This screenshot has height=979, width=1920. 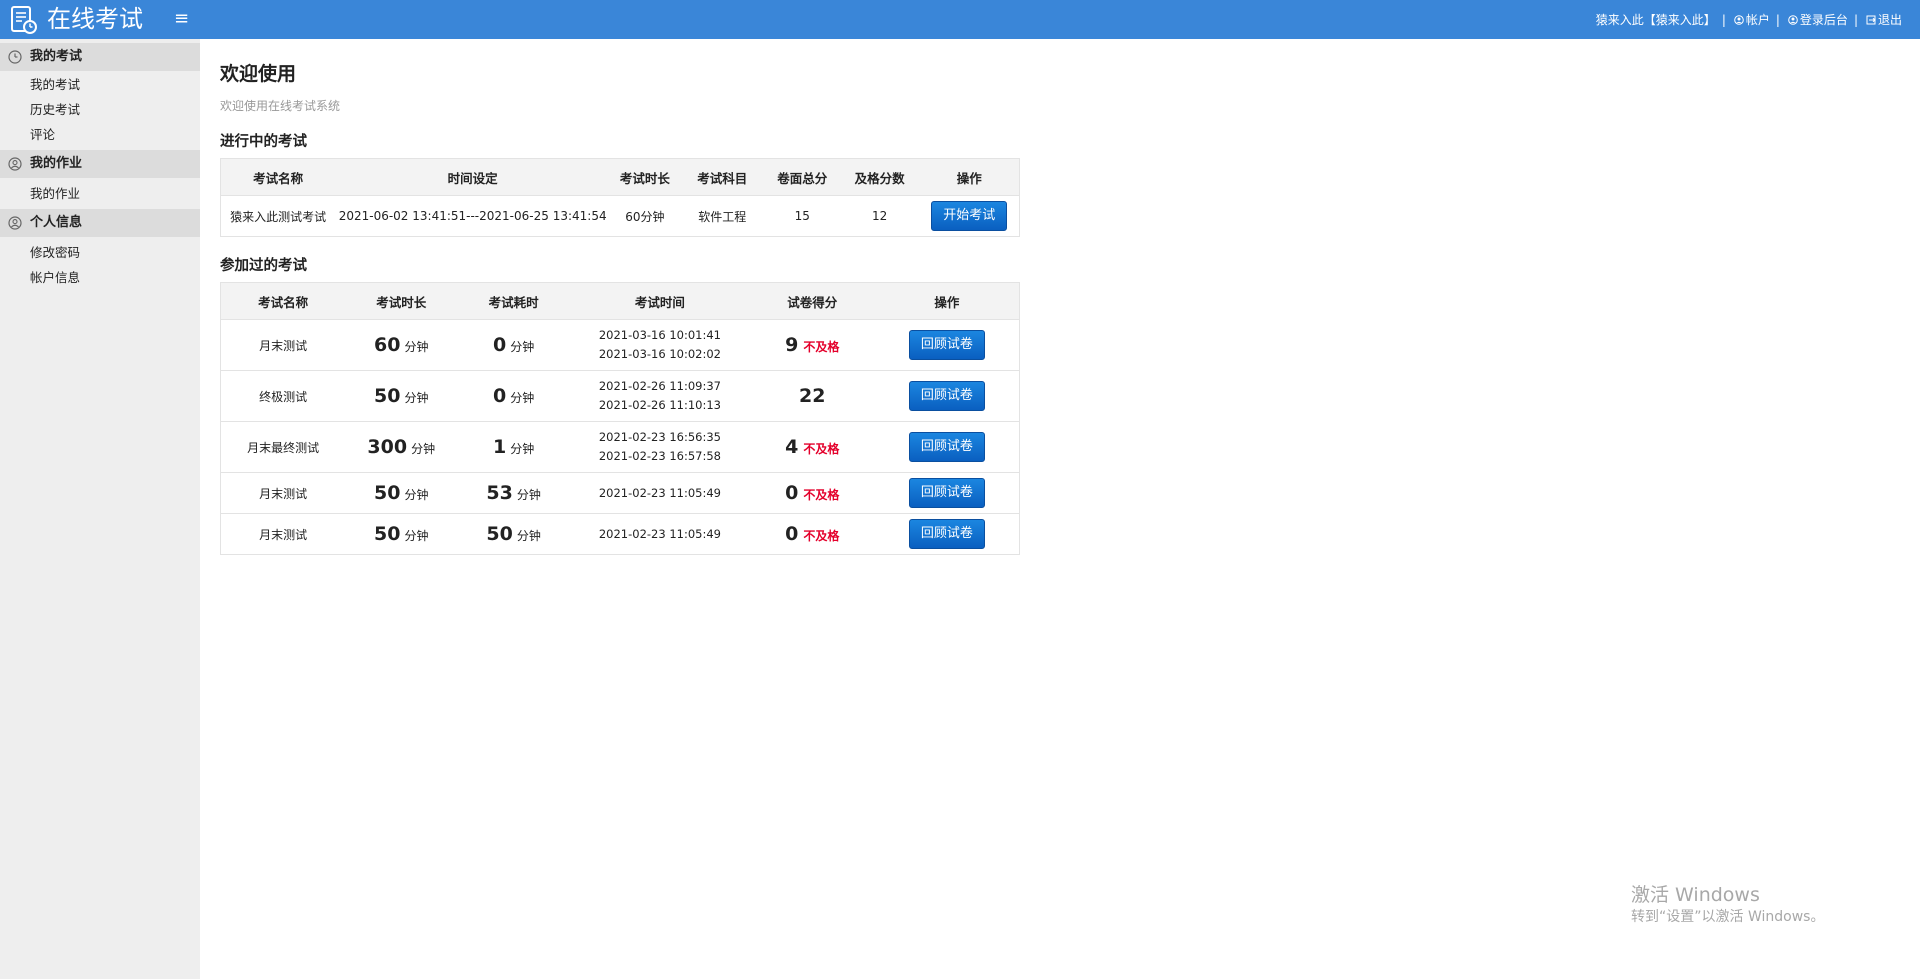 I want to click on score-value: 22, so click(x=812, y=396).